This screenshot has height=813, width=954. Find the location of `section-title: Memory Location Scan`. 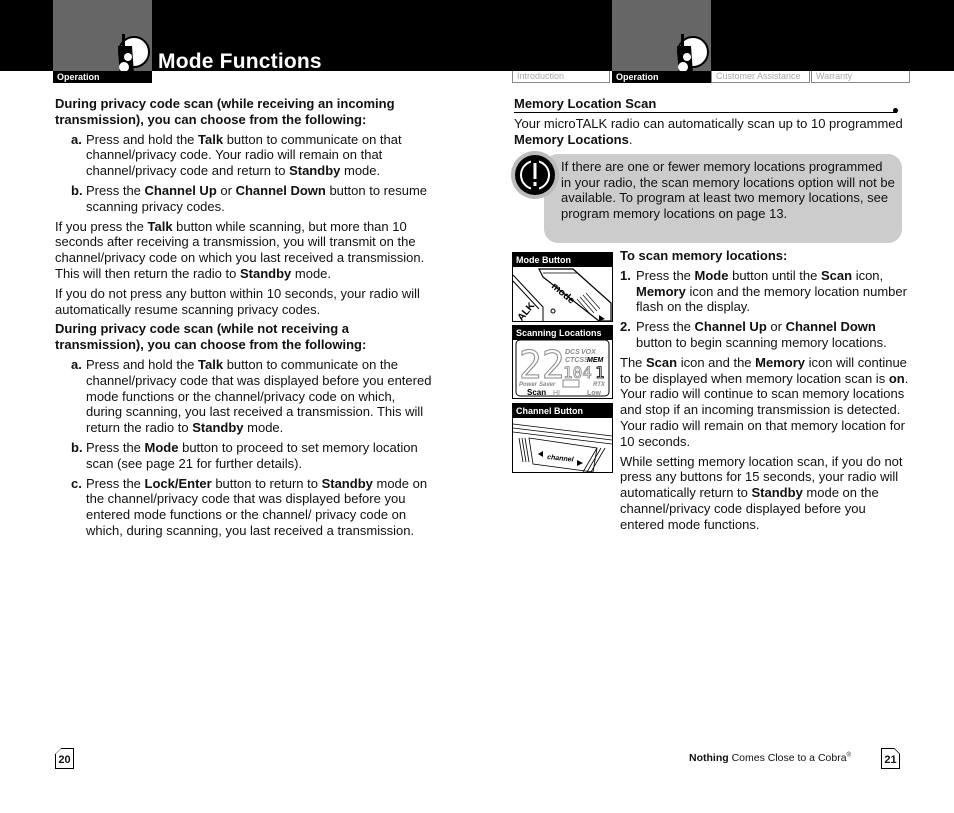

section-title: Memory Location Scan is located at coordinates (705, 104).